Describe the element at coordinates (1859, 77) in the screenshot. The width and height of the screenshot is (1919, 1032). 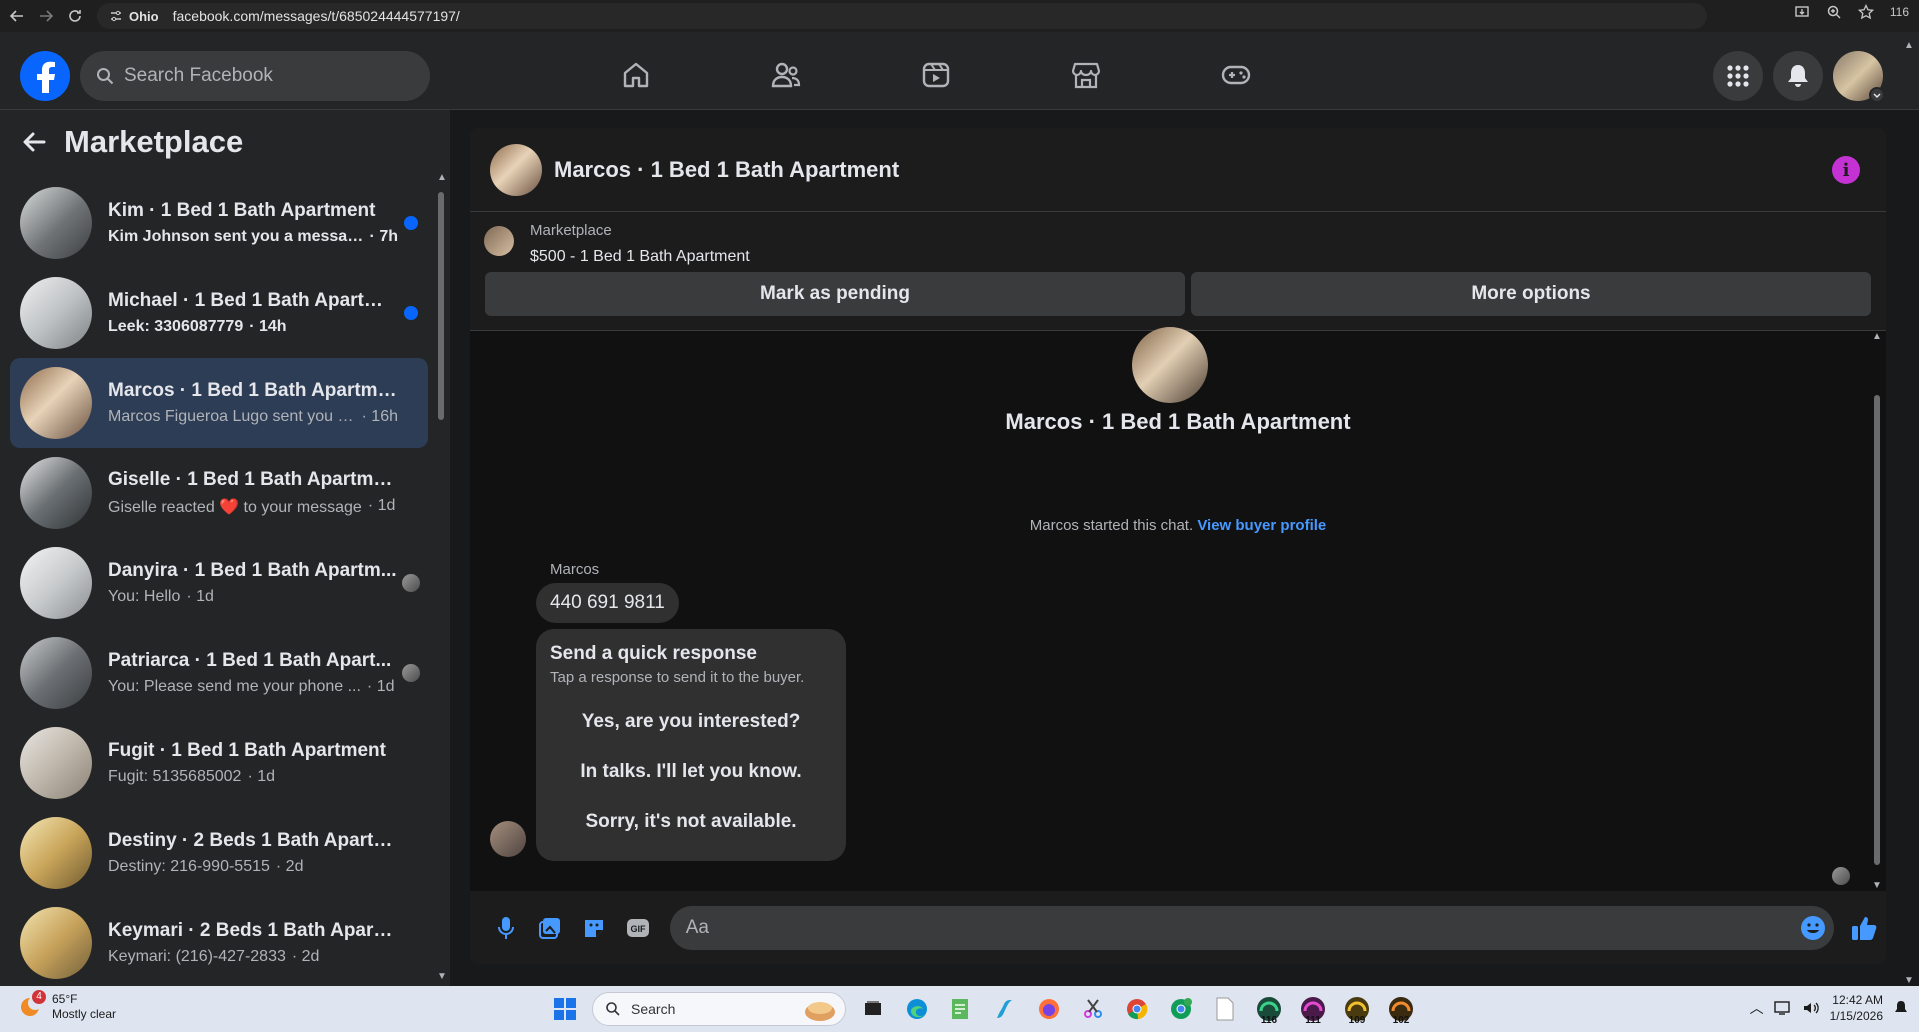
I see `profile-avatar` at that location.